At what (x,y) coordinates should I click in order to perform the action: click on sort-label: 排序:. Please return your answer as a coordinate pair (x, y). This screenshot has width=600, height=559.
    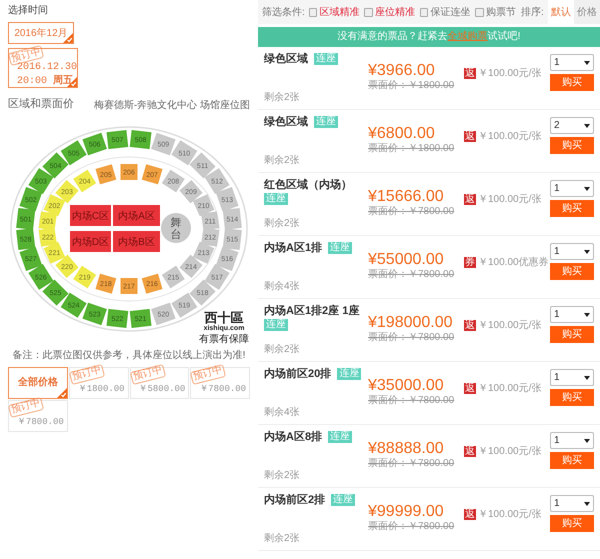
    Looking at the image, I should click on (532, 13).